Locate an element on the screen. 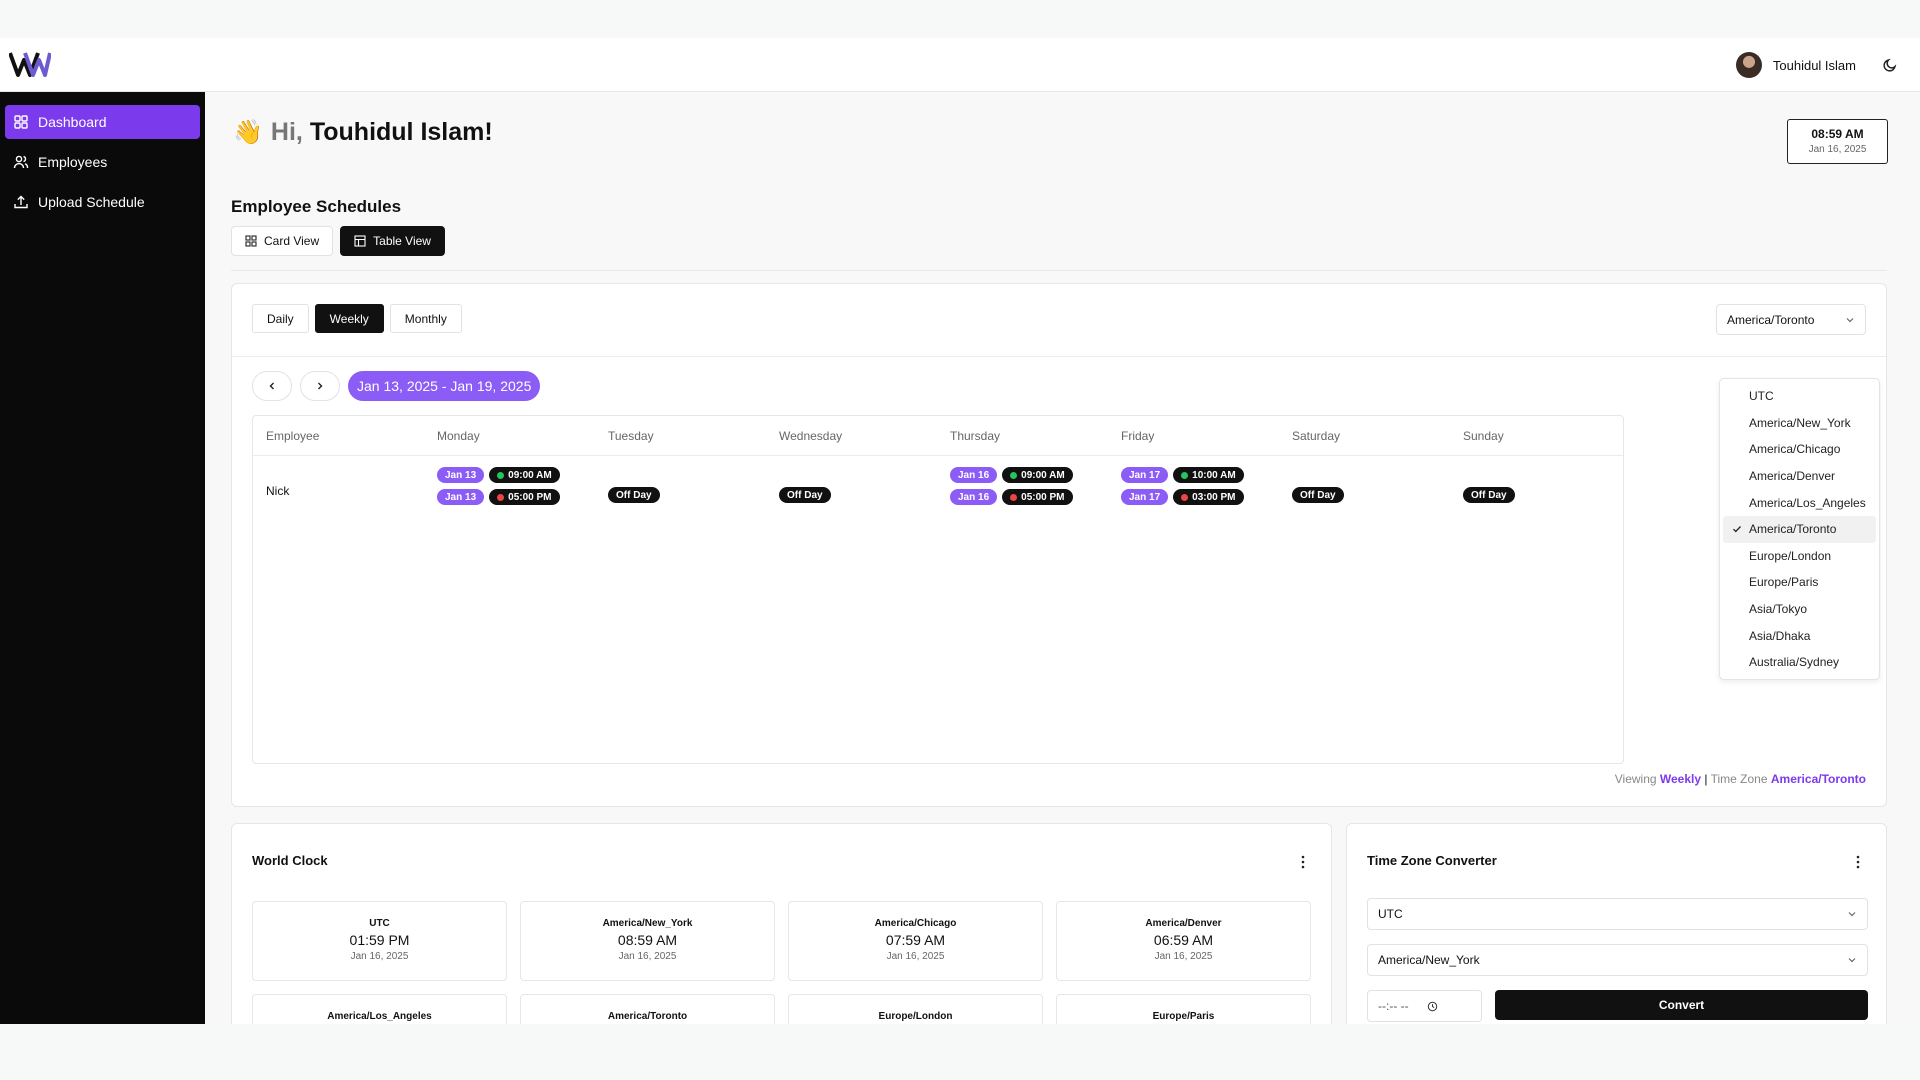 This screenshot has width=1920, height=1080. timezone-option: Australia/Sydney is located at coordinates (1799, 662).